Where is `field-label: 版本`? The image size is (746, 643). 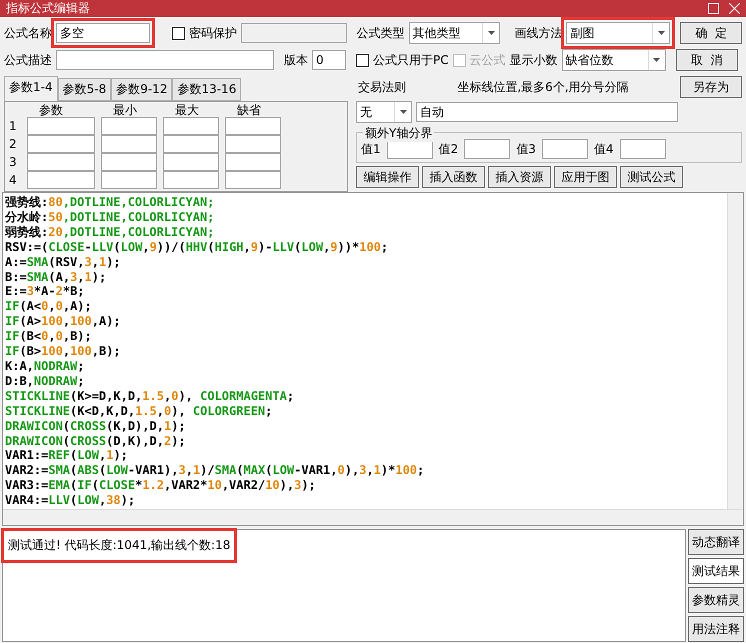
field-label: 版本 is located at coordinates (296, 60).